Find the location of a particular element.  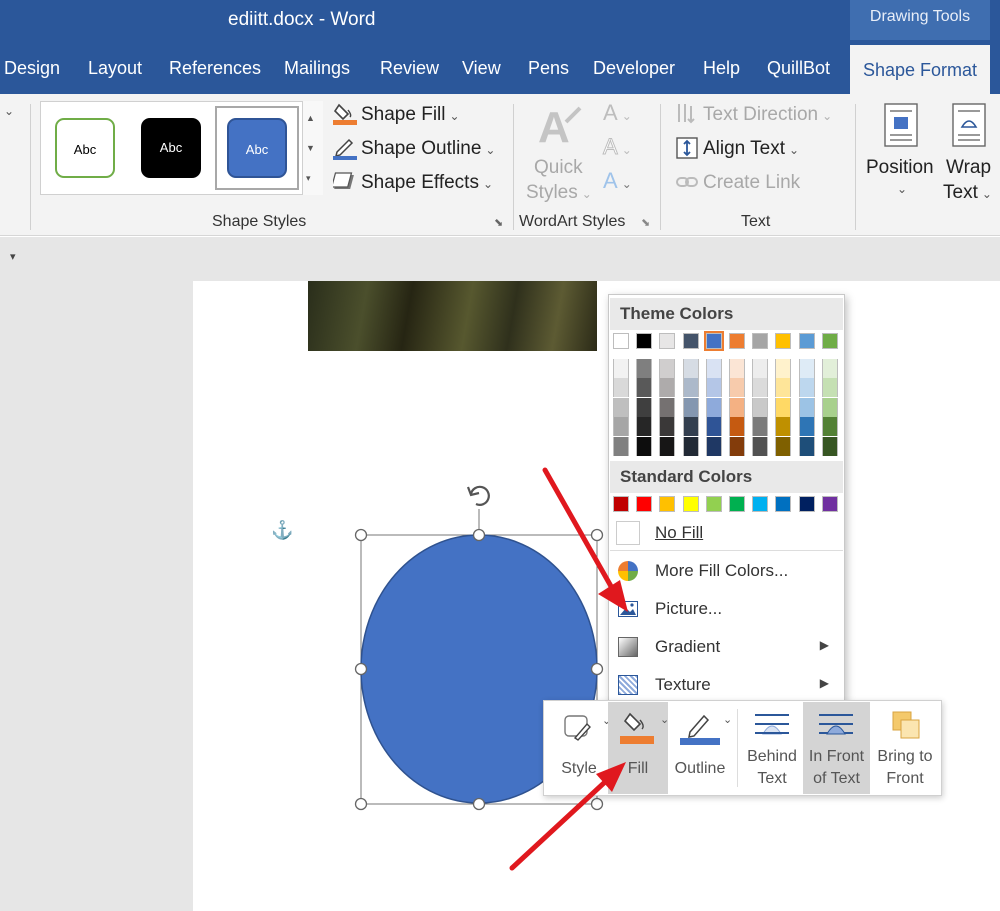

in-front-of-text-button: In Front of Text is located at coordinates (836, 748).